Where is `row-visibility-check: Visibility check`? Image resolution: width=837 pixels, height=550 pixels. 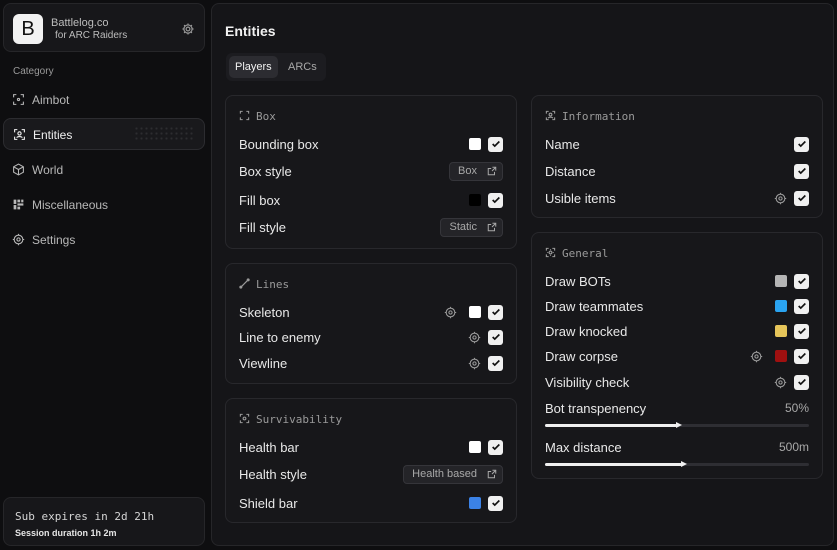
row-visibility-check: Visibility check is located at coordinates (677, 382).